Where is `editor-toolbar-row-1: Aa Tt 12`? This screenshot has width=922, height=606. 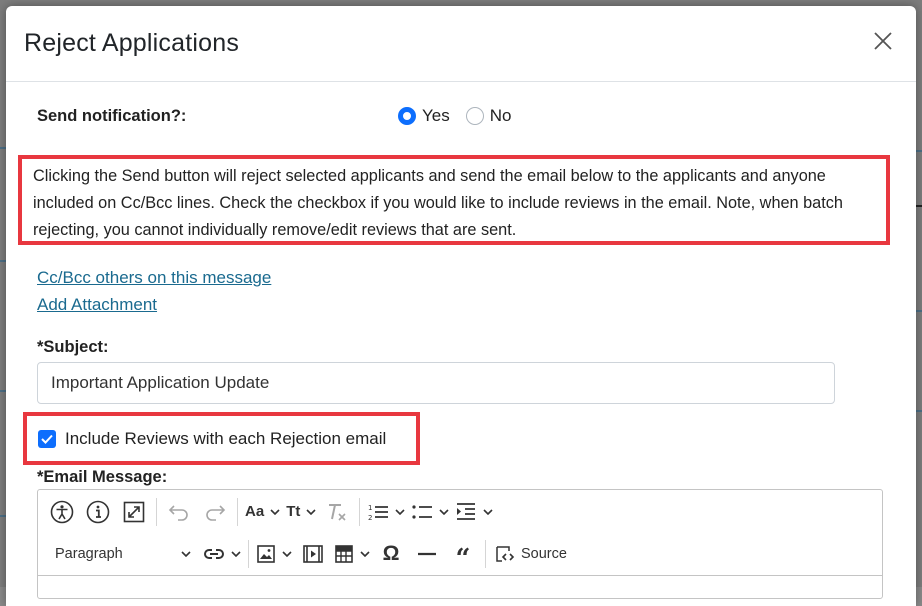
editor-toolbar-row-1: Aa Tt 12 is located at coordinates (460, 511).